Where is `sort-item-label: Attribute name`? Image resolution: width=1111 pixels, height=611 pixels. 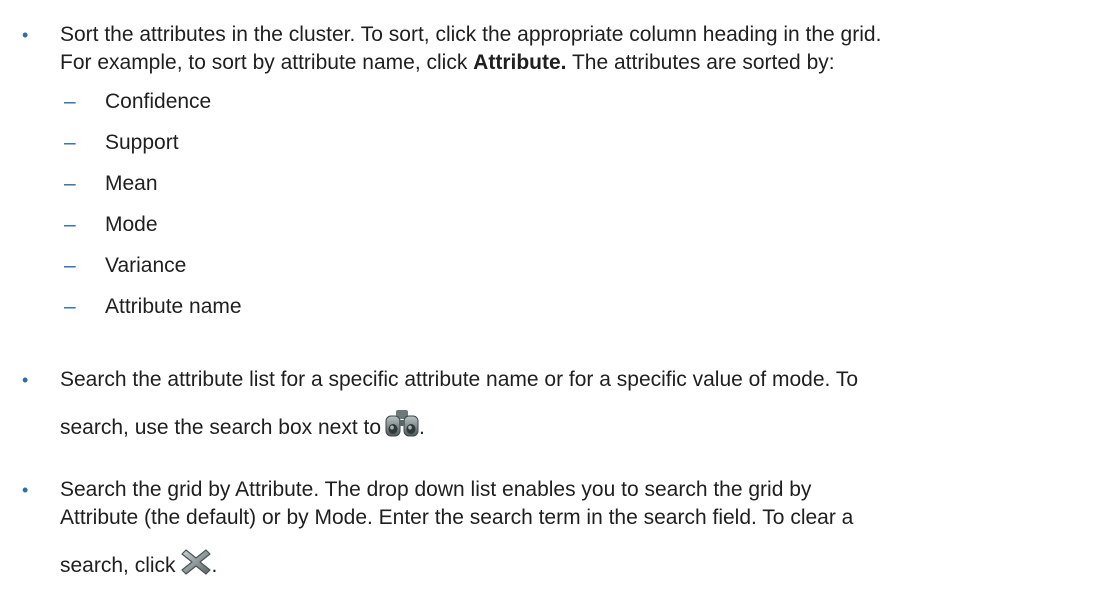
sort-item-label: Attribute name is located at coordinates (173, 306).